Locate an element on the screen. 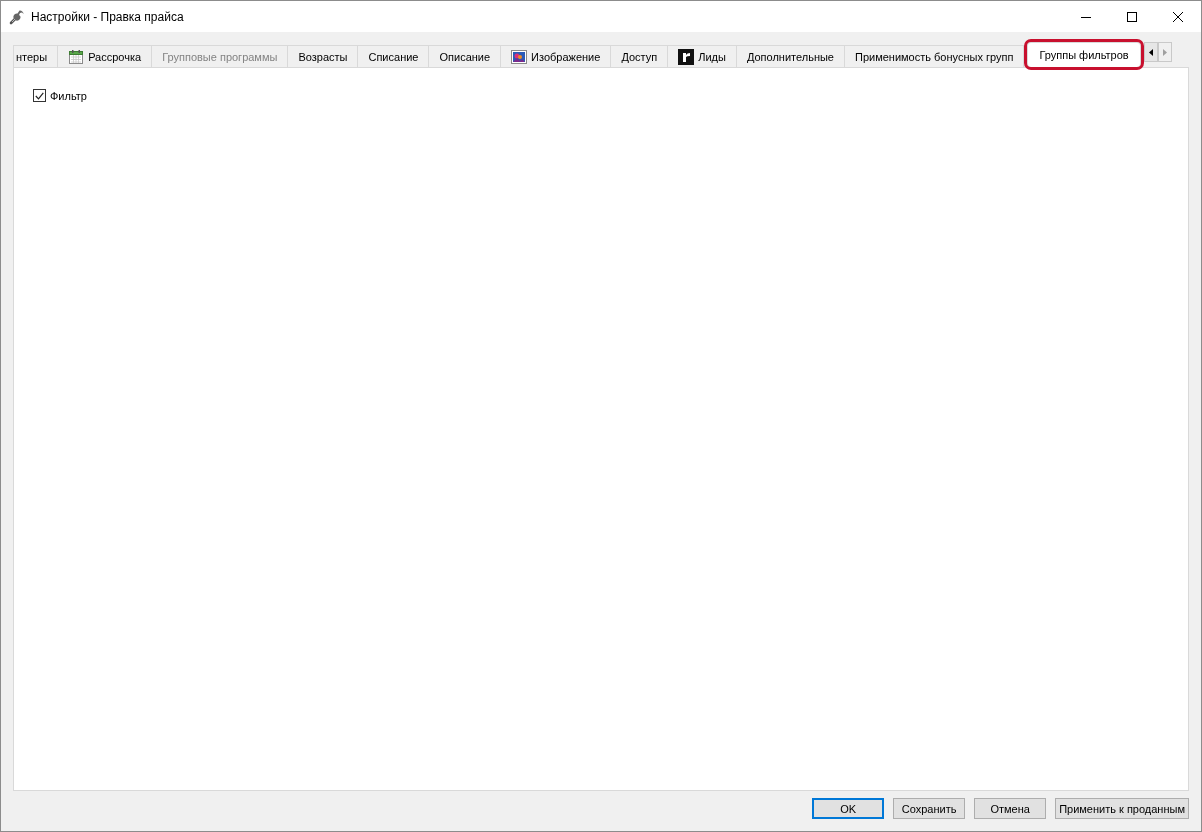 The height and width of the screenshot is (832, 1202). window-title: Настройки - Правка прайса is located at coordinates (107, 16).